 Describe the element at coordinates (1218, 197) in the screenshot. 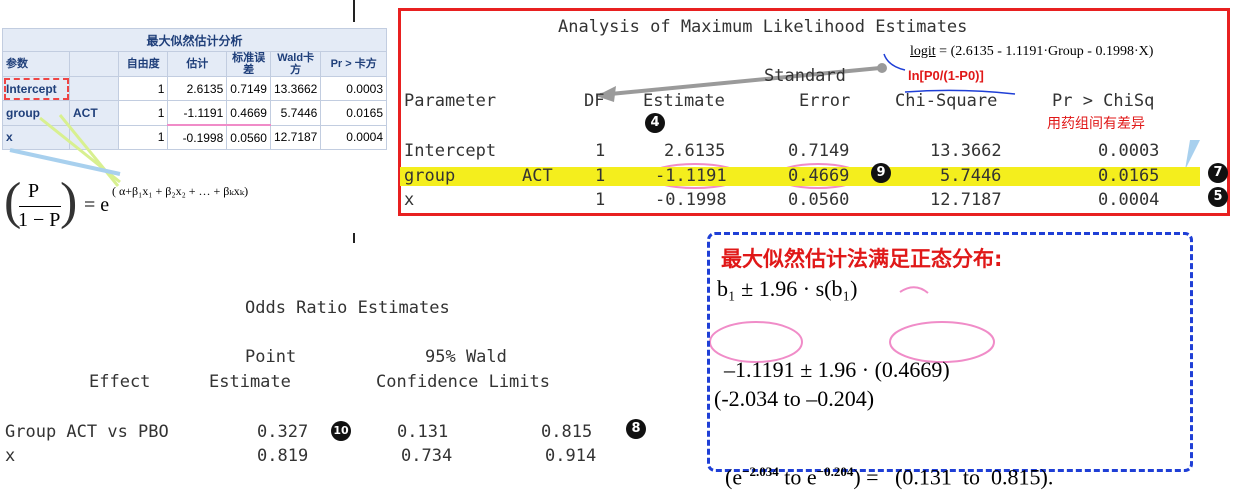

I see `badge-5: 5` at that location.